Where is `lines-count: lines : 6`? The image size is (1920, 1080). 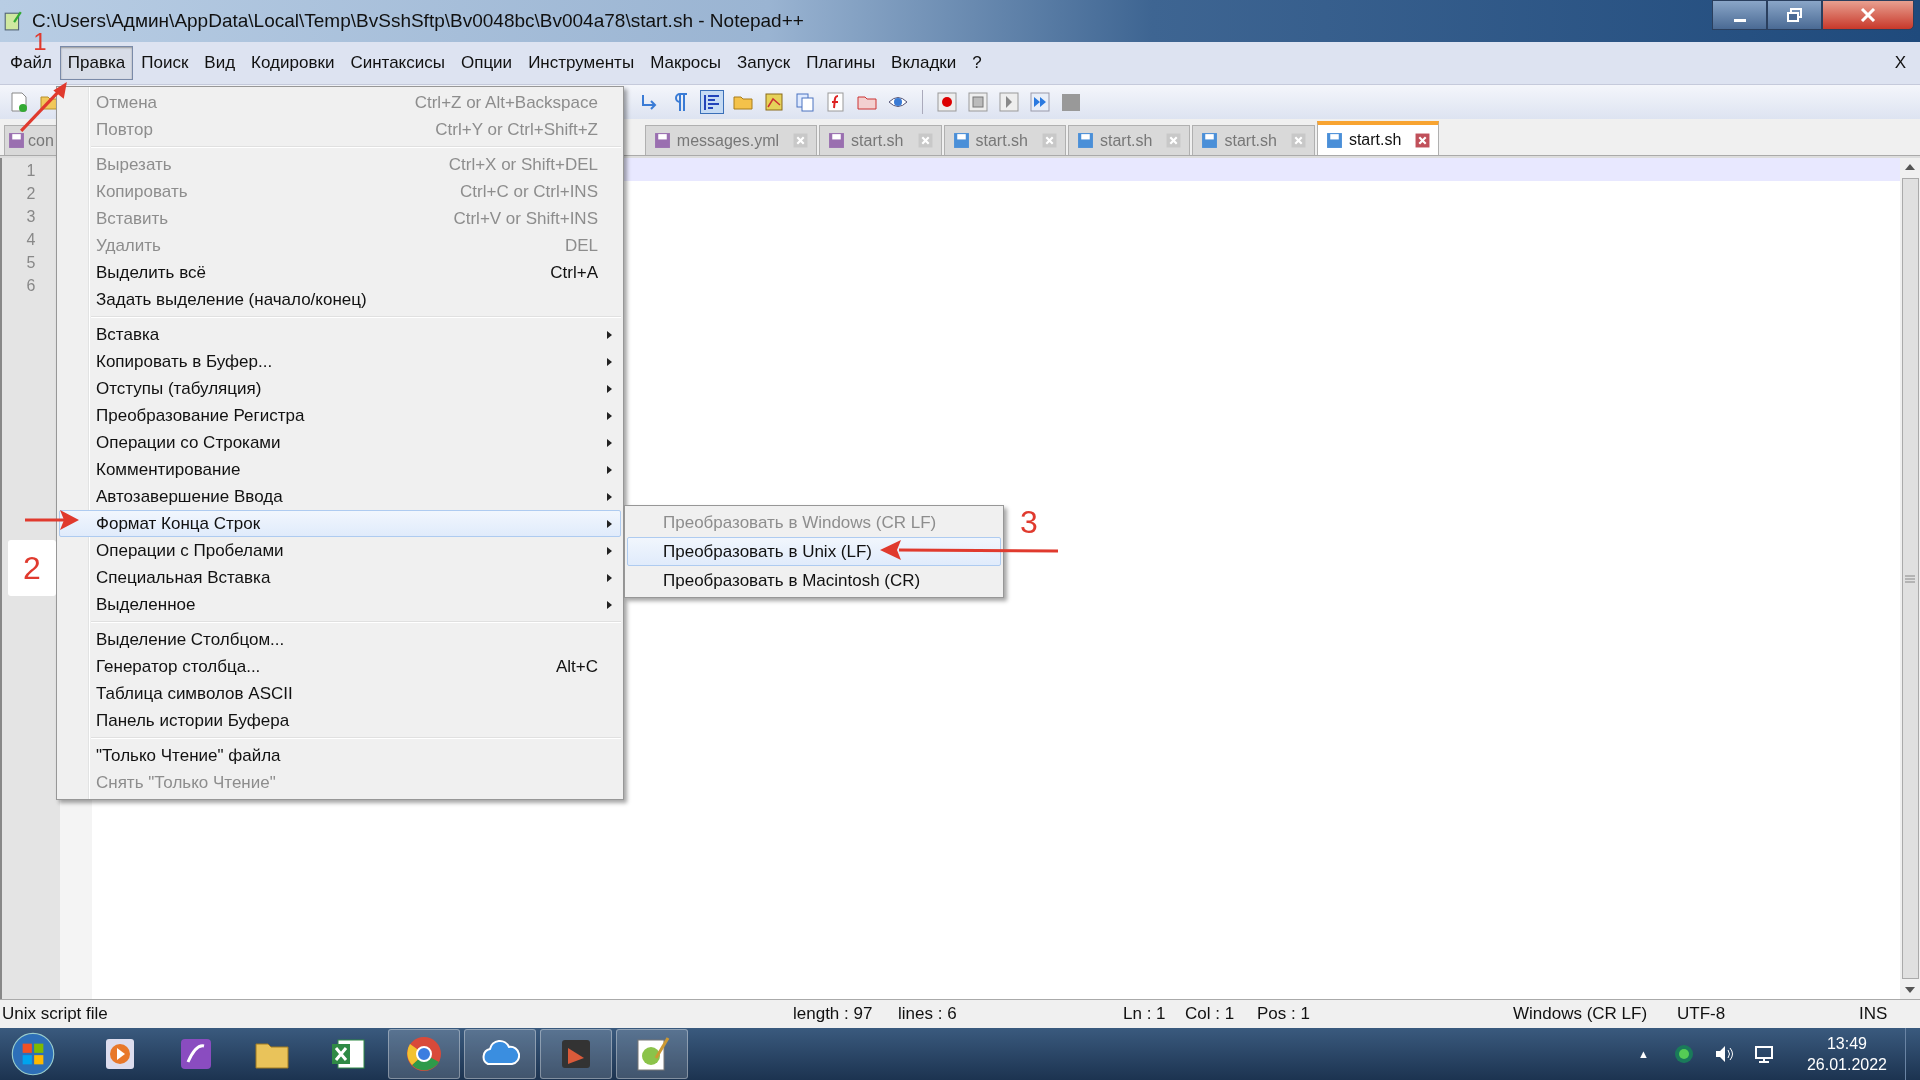
lines-count: lines : 6 is located at coordinates (927, 1014).